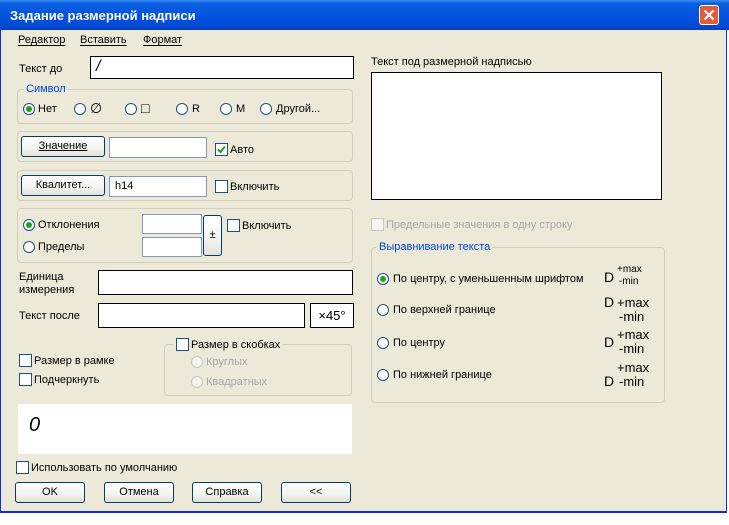 The image size is (729, 525). I want to click on auto-checkbox, so click(221, 149).